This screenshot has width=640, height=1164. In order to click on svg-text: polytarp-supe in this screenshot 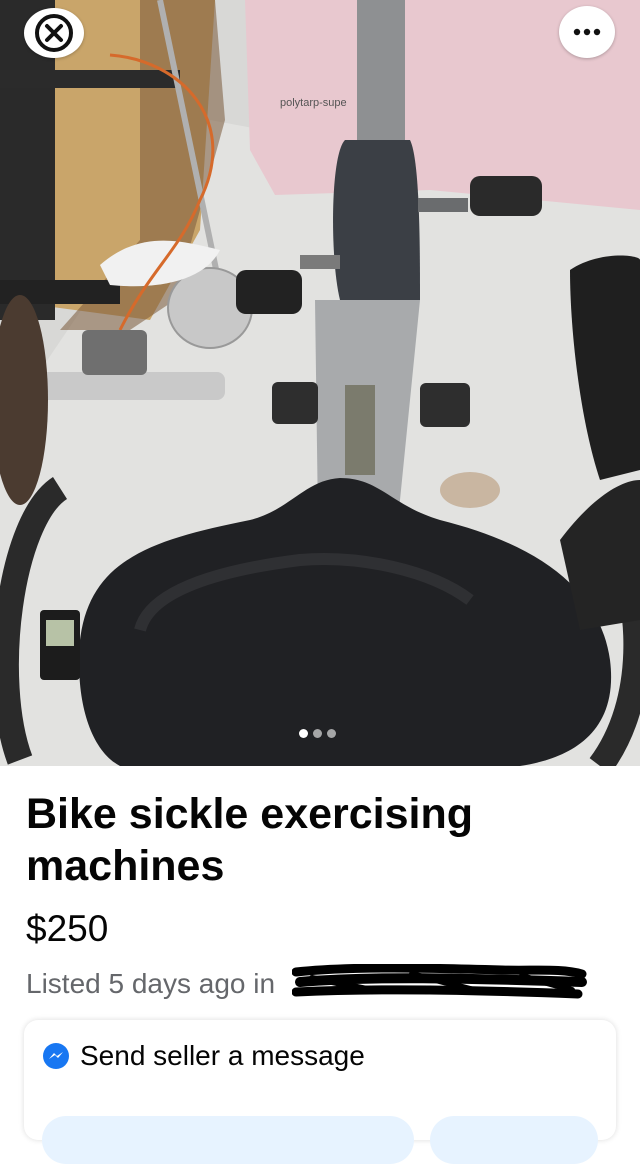, I will do `click(313, 103)`.